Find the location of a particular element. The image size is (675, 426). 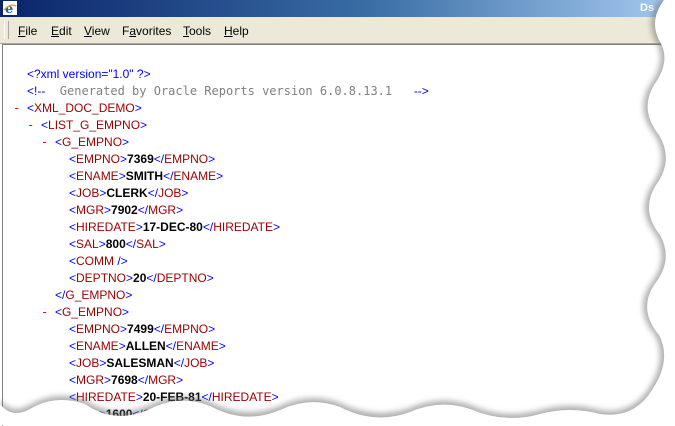

field-hiredate: <HIREDATE>20-FEB-81</HIREDATE> is located at coordinates (174, 397).